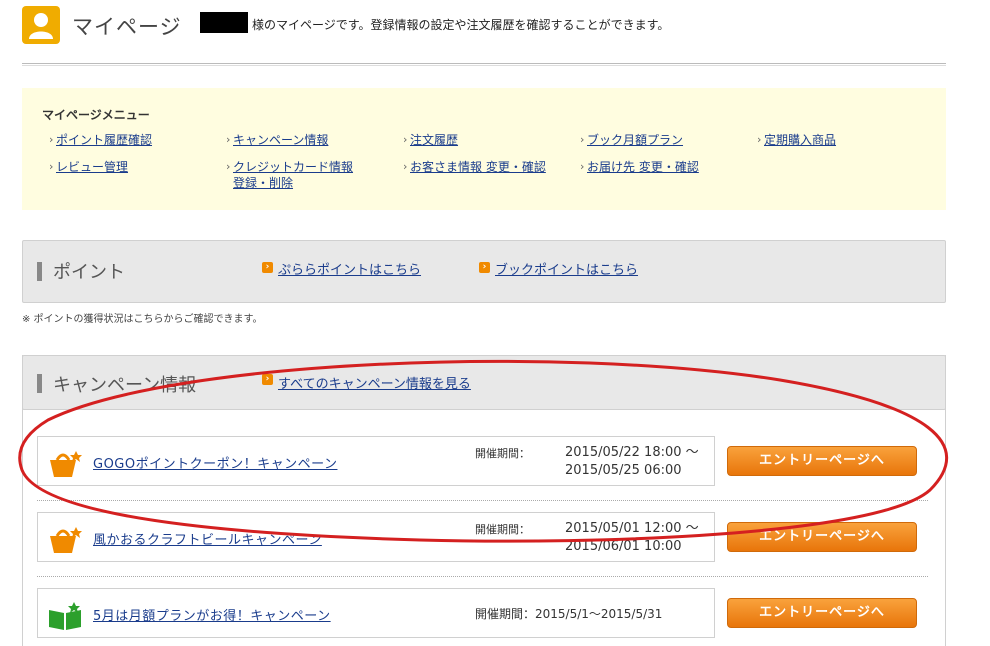  What do you see at coordinates (142, 319) in the screenshot?
I see `points-note: ※ ポイントの獲得状況はこちらからご確認できます。` at bounding box center [142, 319].